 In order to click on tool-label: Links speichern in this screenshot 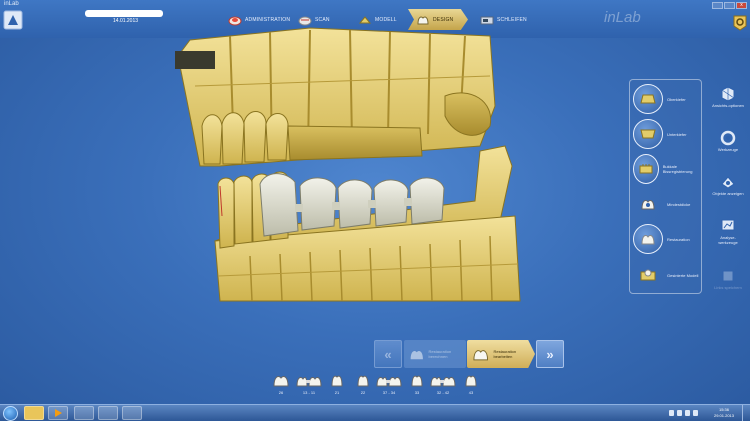, I will do `click(728, 287)`.